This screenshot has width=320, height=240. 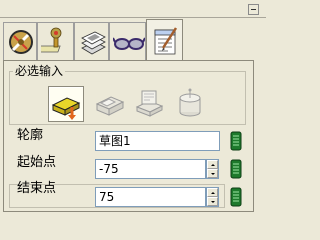 What do you see at coordinates (129, 43) in the screenshot?
I see `display-manager-icon` at bounding box center [129, 43].